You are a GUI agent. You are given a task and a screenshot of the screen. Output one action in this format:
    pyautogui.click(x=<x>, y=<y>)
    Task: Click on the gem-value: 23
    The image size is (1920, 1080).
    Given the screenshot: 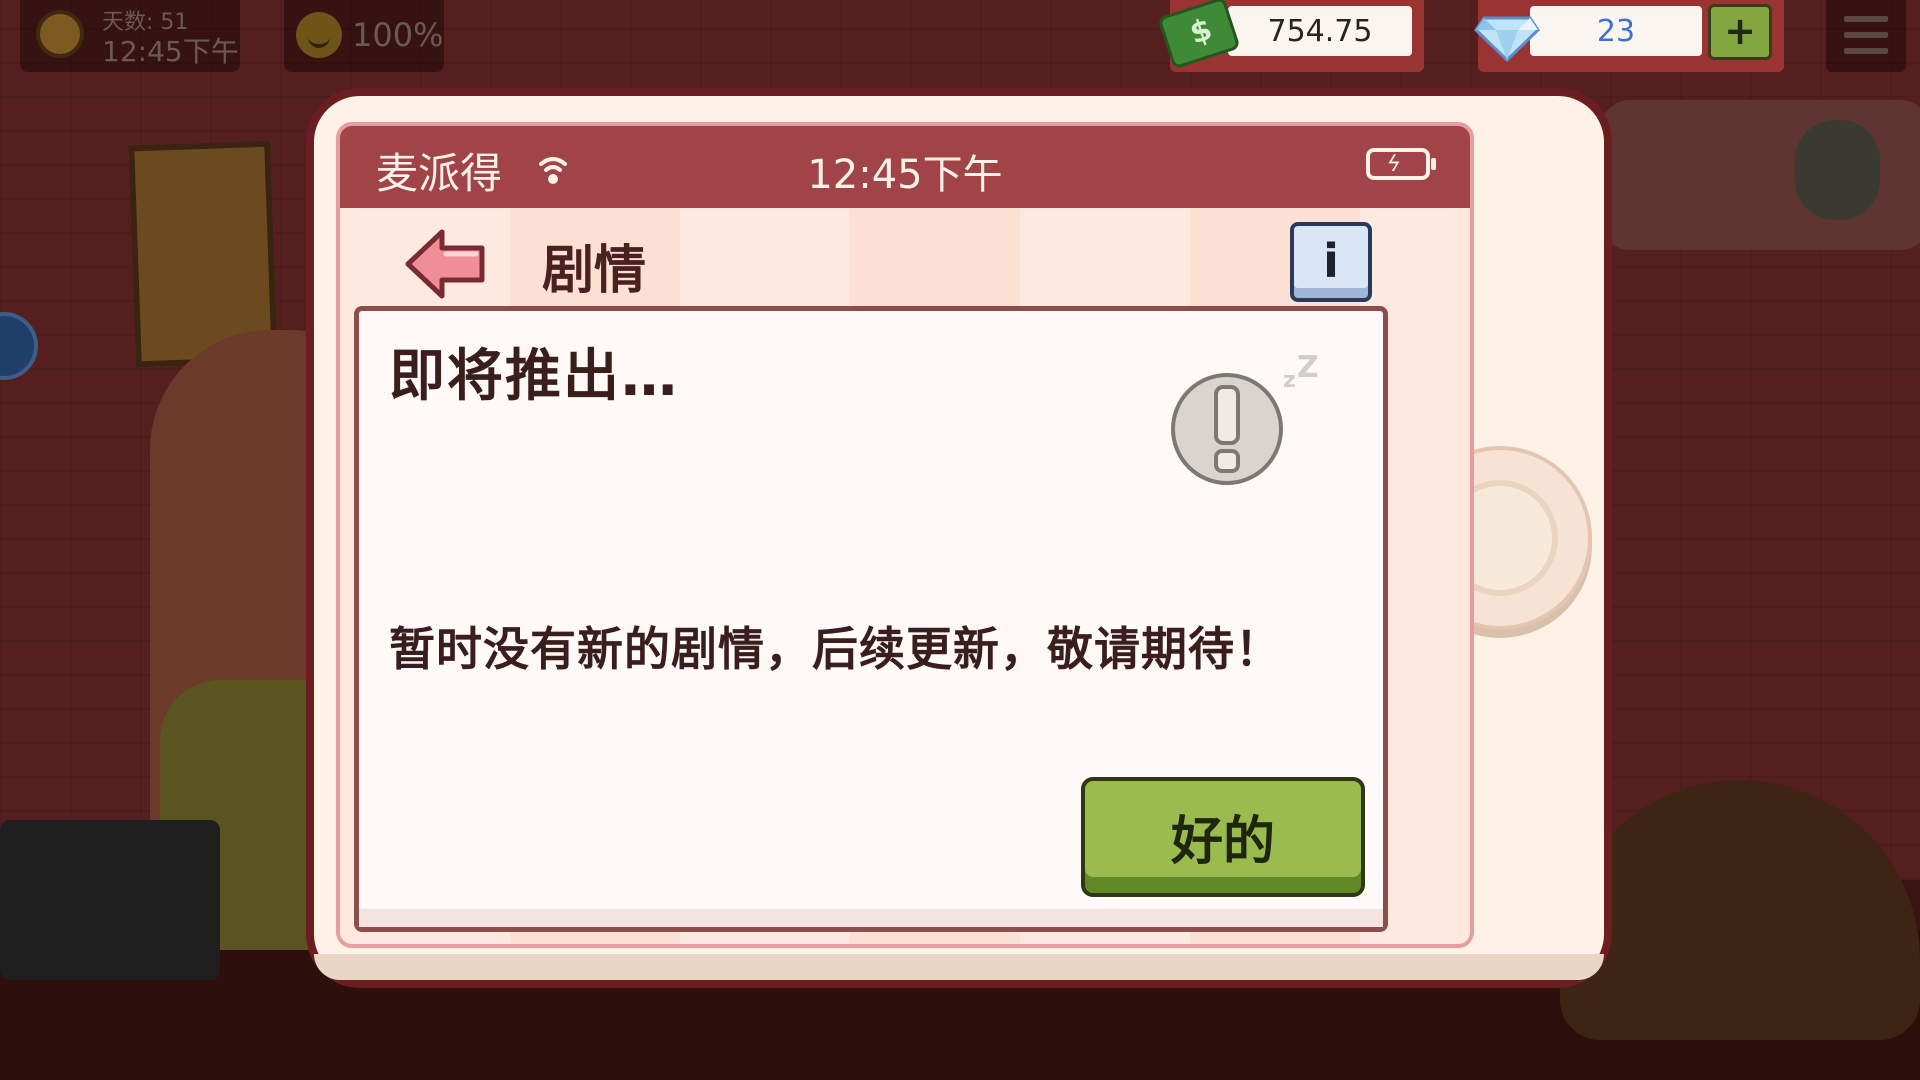 What is the action you would take?
    pyautogui.click(x=1616, y=31)
    